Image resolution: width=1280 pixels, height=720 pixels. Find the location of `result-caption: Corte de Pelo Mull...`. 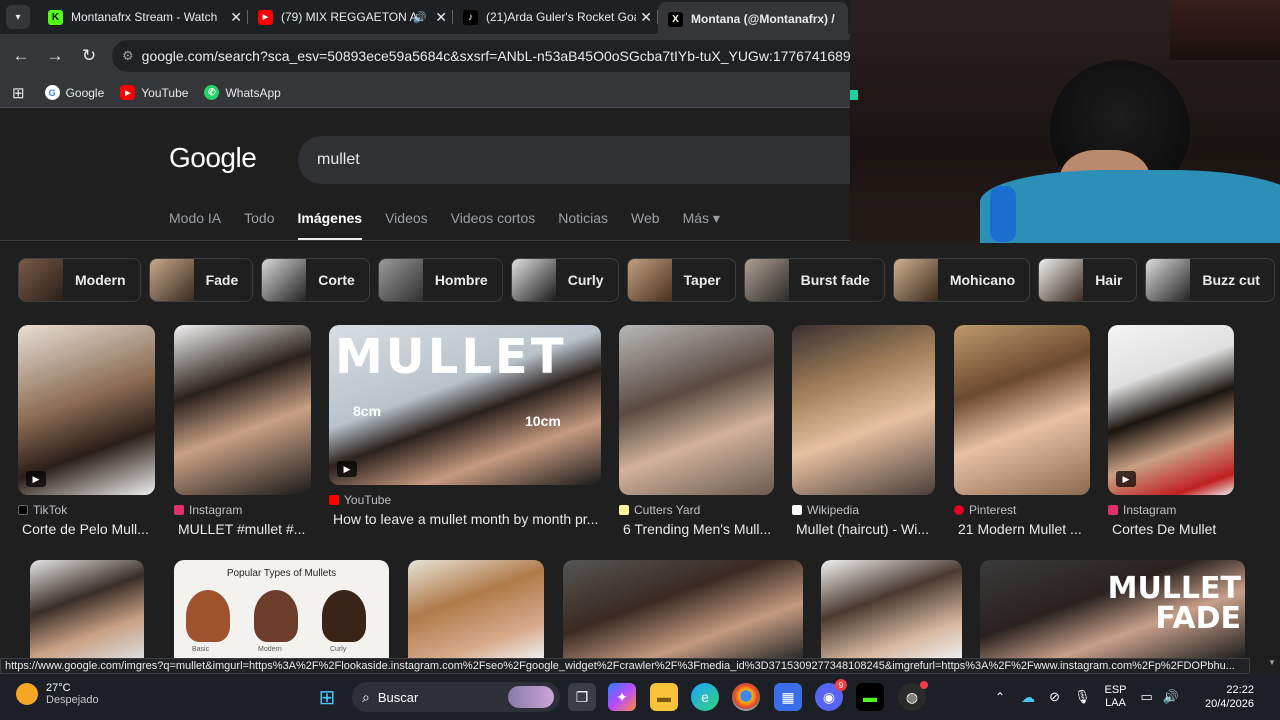

result-caption: Corte de Pelo Mull... is located at coordinates (86, 529).